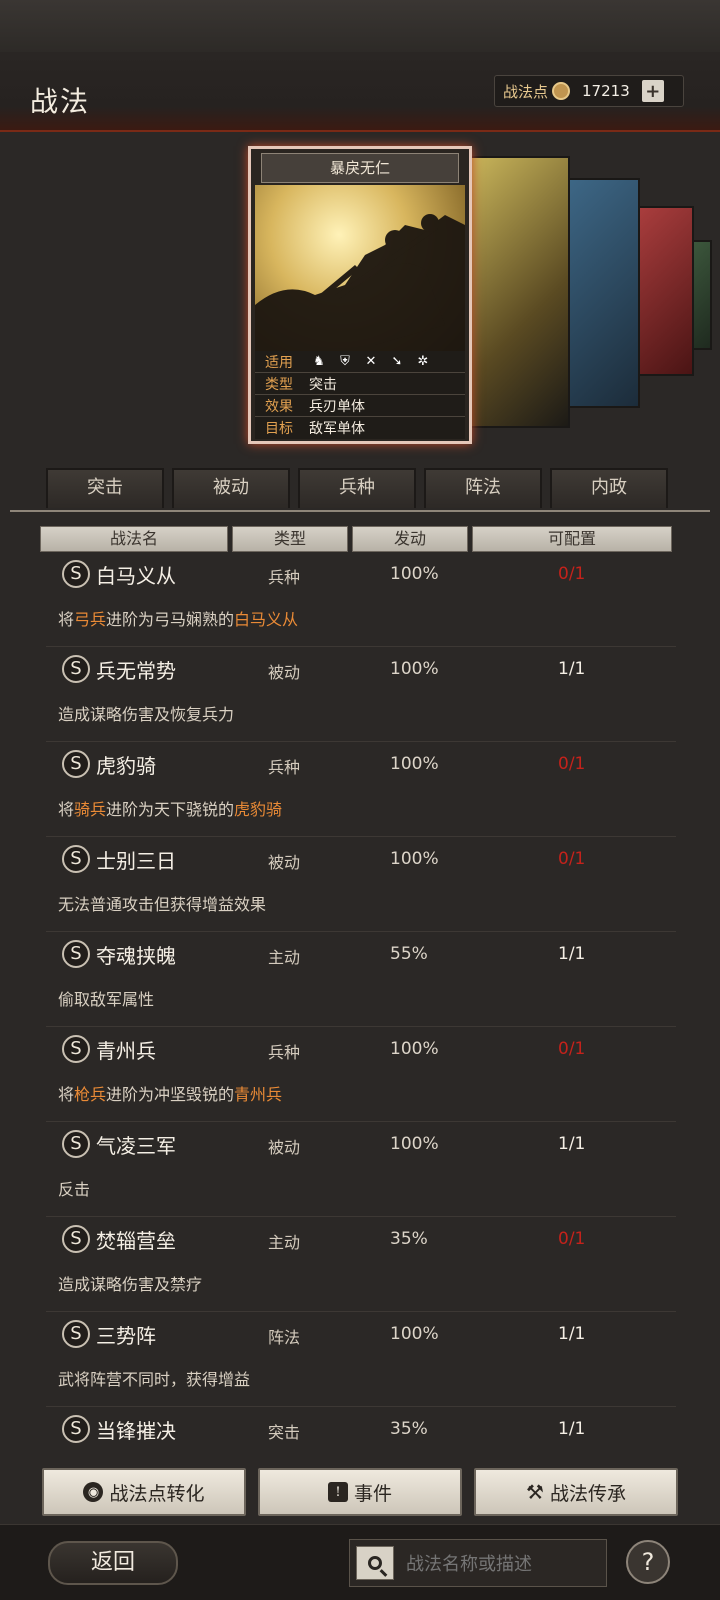  I want to click on convert-points-button: ◉ 战法点转化, so click(144, 1492).